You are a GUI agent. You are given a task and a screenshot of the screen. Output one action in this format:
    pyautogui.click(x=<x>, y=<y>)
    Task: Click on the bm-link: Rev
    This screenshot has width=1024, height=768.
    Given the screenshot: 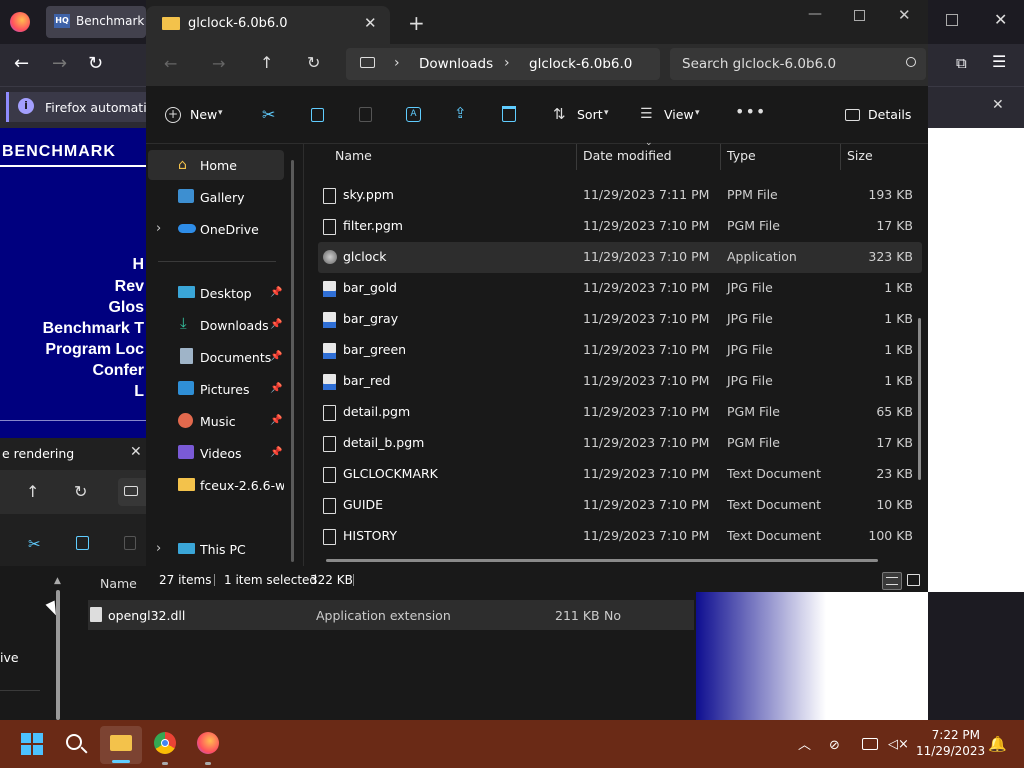 What is the action you would take?
    pyautogui.click(x=129, y=287)
    